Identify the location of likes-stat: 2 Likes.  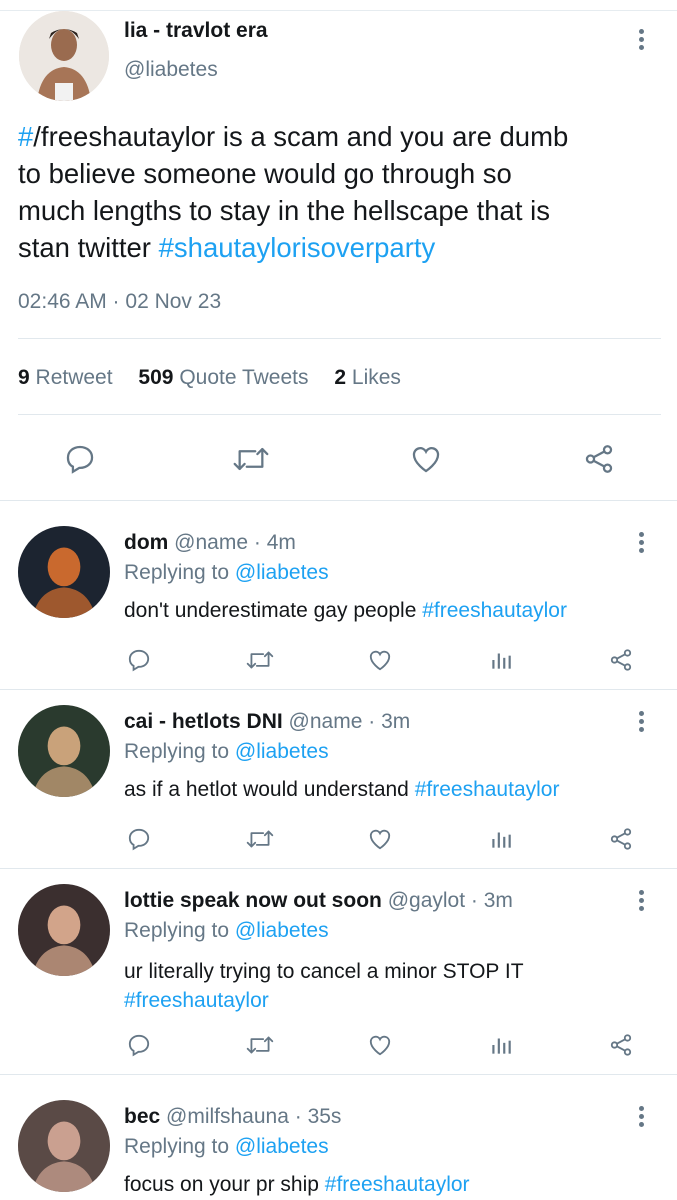
(367, 377).